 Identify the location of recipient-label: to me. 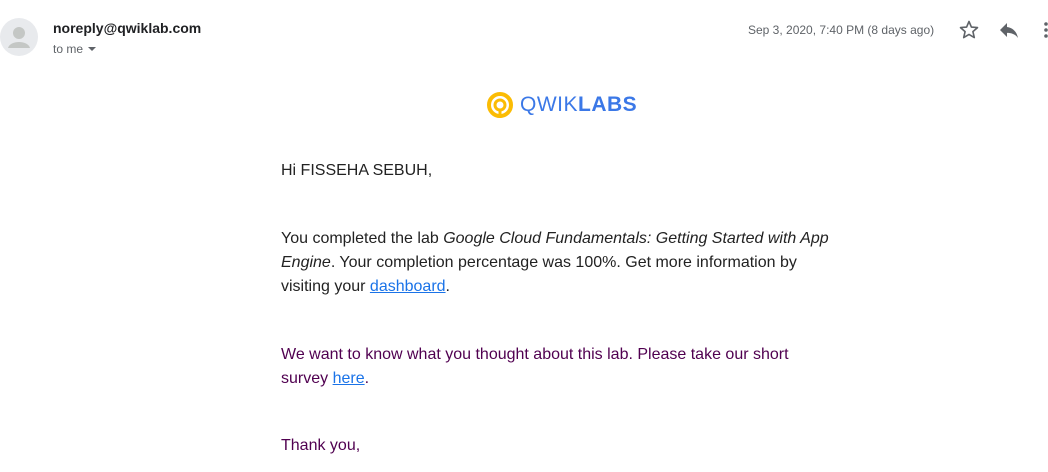
(68, 49).